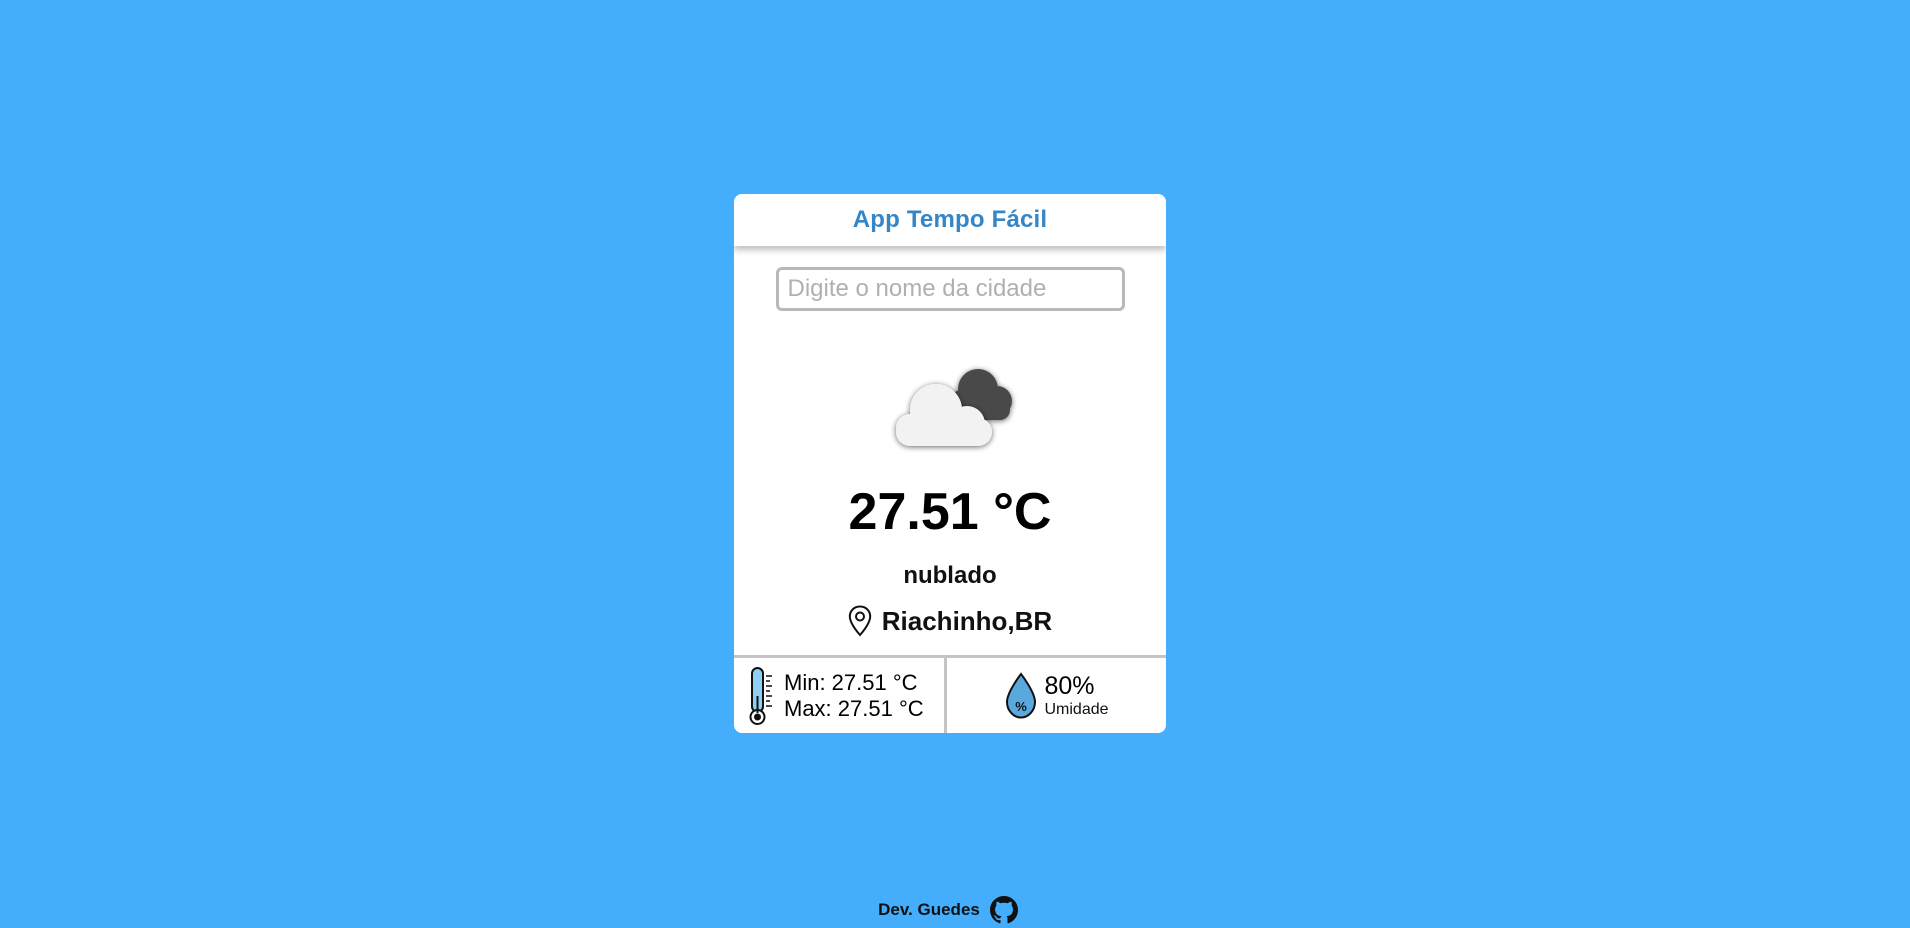 This screenshot has height=928, width=1910. I want to click on developer-name: Dev. Guedes, so click(929, 909).